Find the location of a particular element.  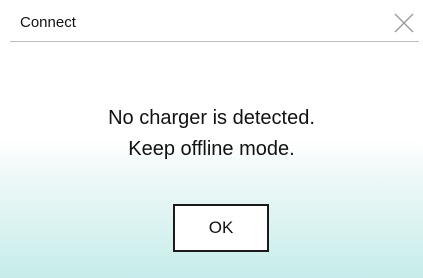

ok-button: OK is located at coordinates (221, 228).